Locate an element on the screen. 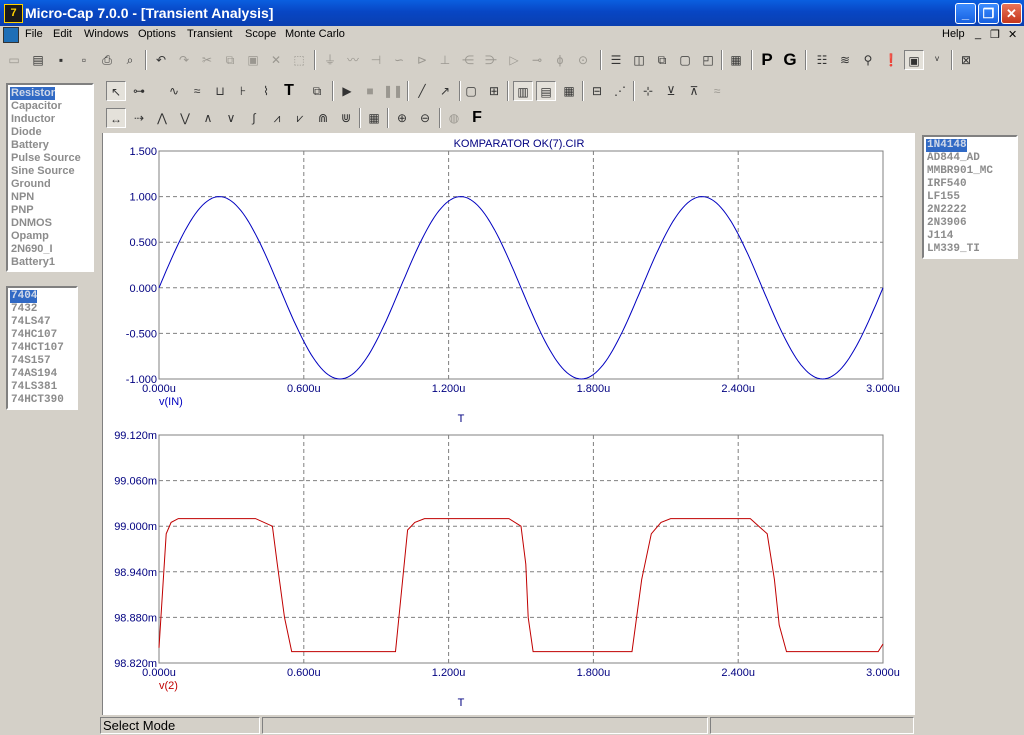 Image resolution: width=1024 pixels, height=735 pixels. probe-icon: ⚲ is located at coordinates (868, 60).